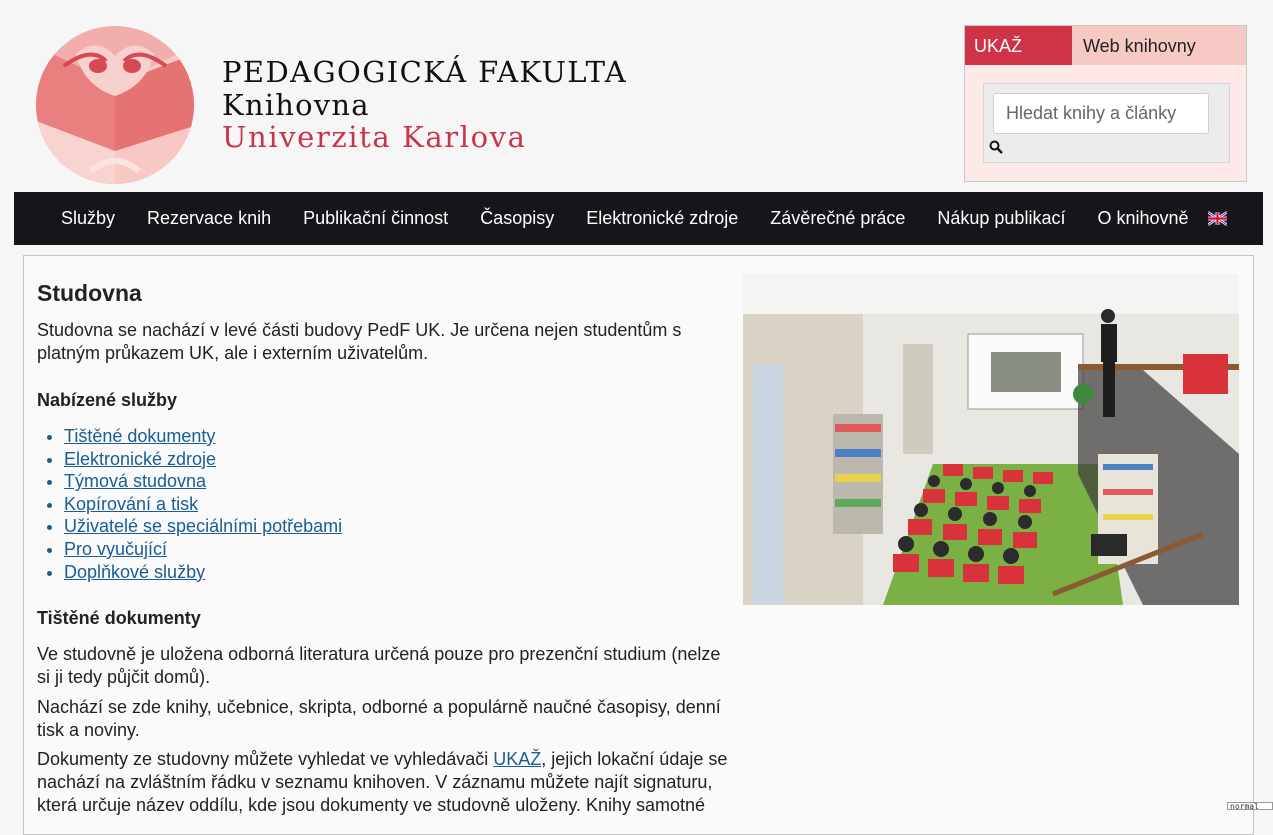 This screenshot has height=835, width=1273. I want to click on nav-item-publikacni-cinnost: Publikační činnost, so click(375, 218).